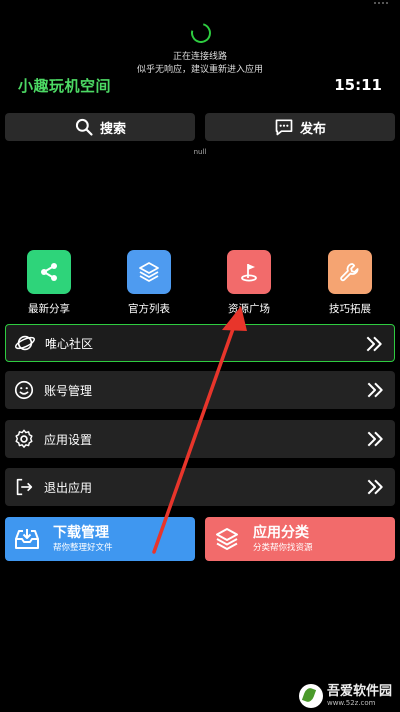 Image resolution: width=400 pixels, height=712 pixels. What do you see at coordinates (25, 343) in the screenshot?
I see `planet-icon` at bounding box center [25, 343].